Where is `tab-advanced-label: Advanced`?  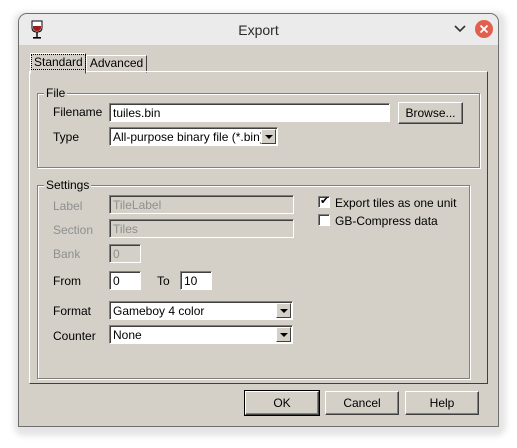 tab-advanced-label: Advanced is located at coordinates (116, 63).